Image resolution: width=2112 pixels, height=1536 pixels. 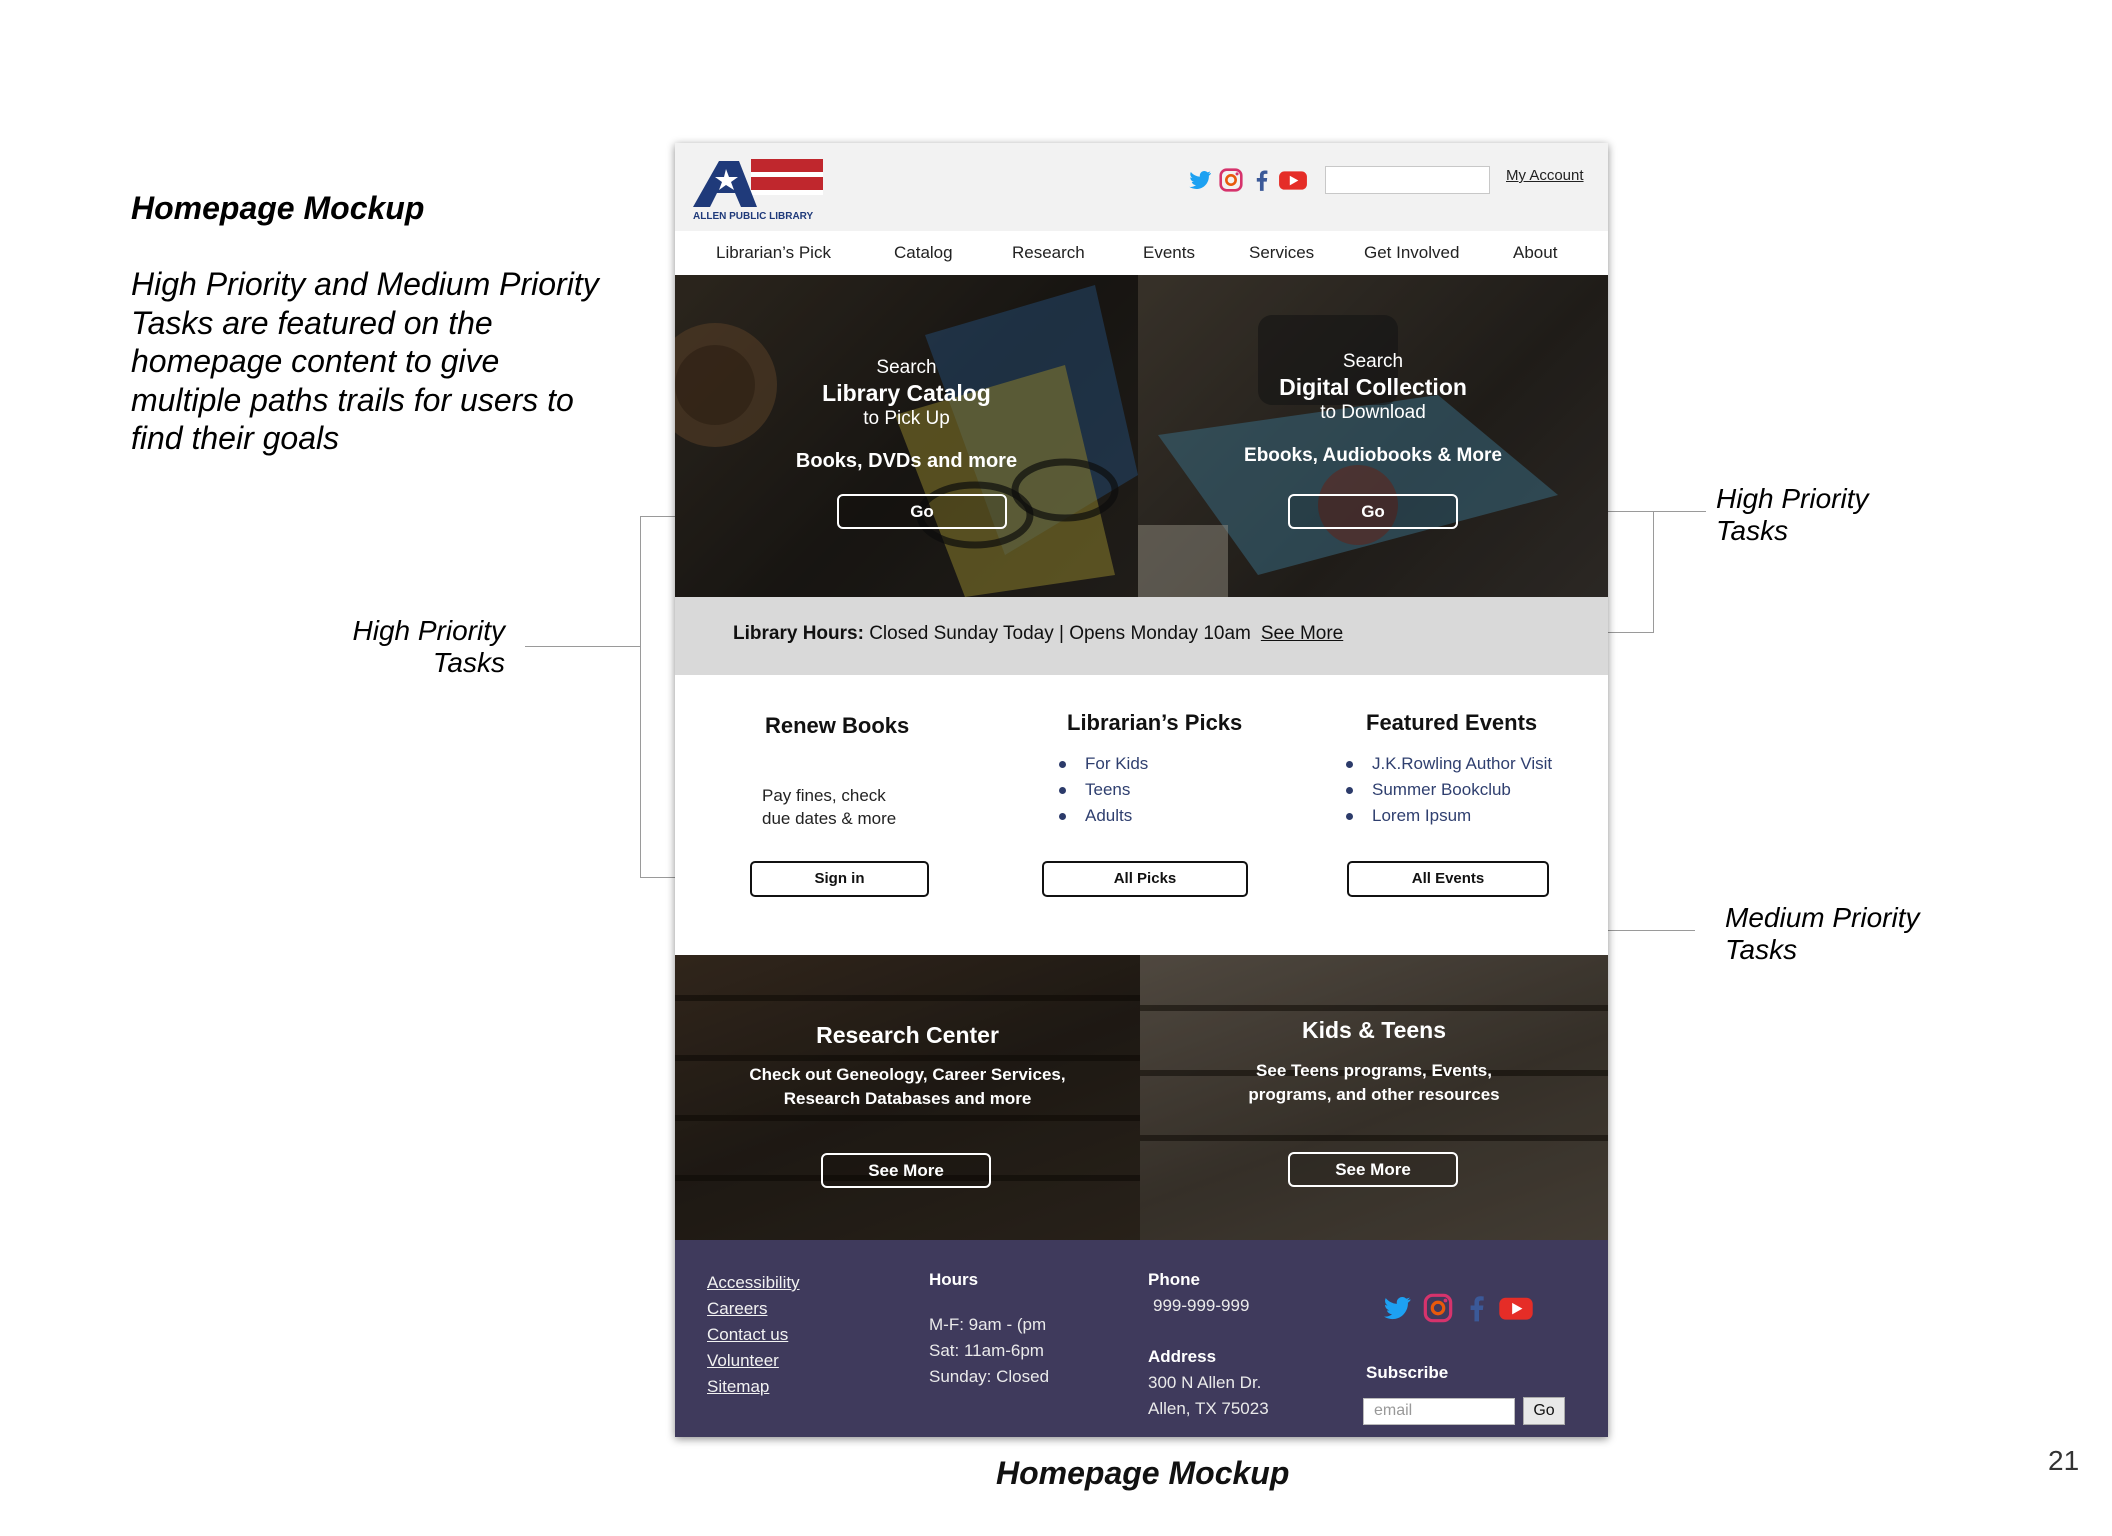 What do you see at coordinates (906, 1170) in the screenshot?
I see `research-see-more-button: See More` at bounding box center [906, 1170].